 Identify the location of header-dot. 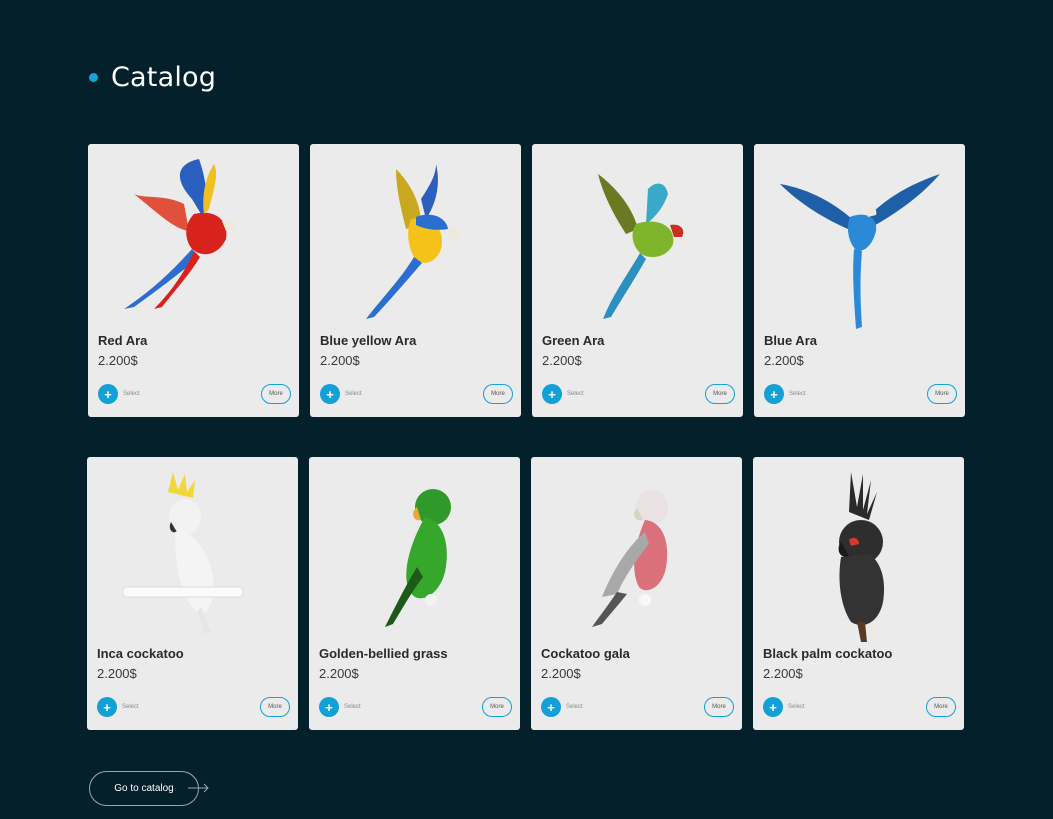
(93, 77).